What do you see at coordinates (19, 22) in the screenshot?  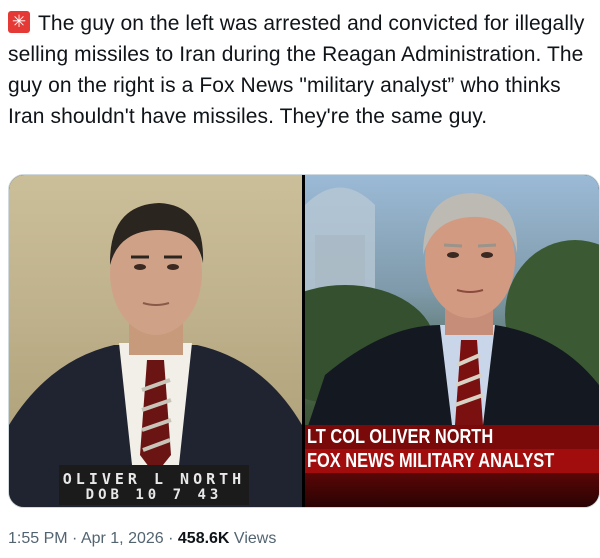 I see `siren-icon` at bounding box center [19, 22].